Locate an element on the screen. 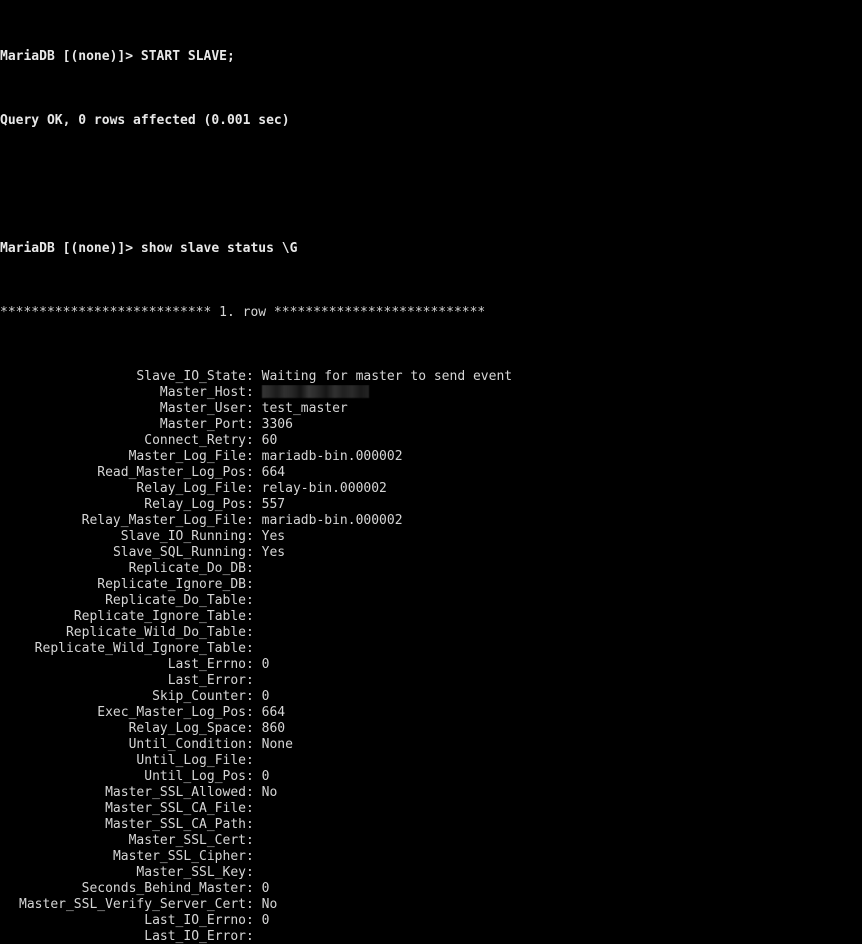 This screenshot has width=862, height=944. command-line-show-slave-status: MariaDB [(none)]> show slave status \G is located at coordinates (431, 249).